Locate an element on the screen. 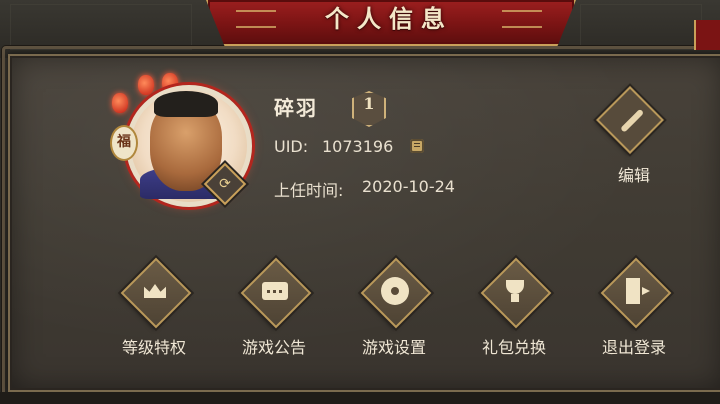  action-label: 退出登录 is located at coordinates (633, 347).